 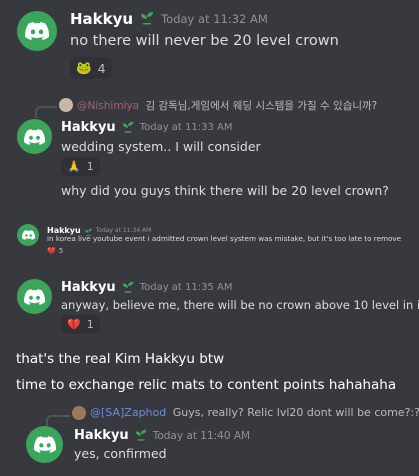 What do you see at coordinates (128, 412) in the screenshot?
I see `reply-author: @[SA]Zaphod` at bounding box center [128, 412].